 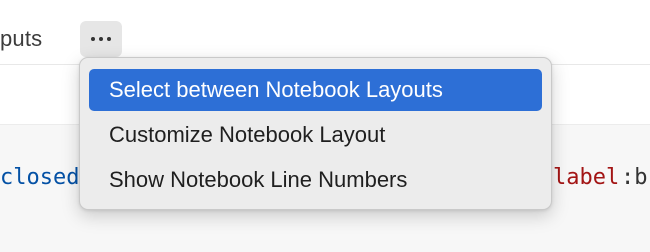 What do you see at coordinates (276, 89) in the screenshot?
I see `menu-item-label: Select between Notebook Layouts` at bounding box center [276, 89].